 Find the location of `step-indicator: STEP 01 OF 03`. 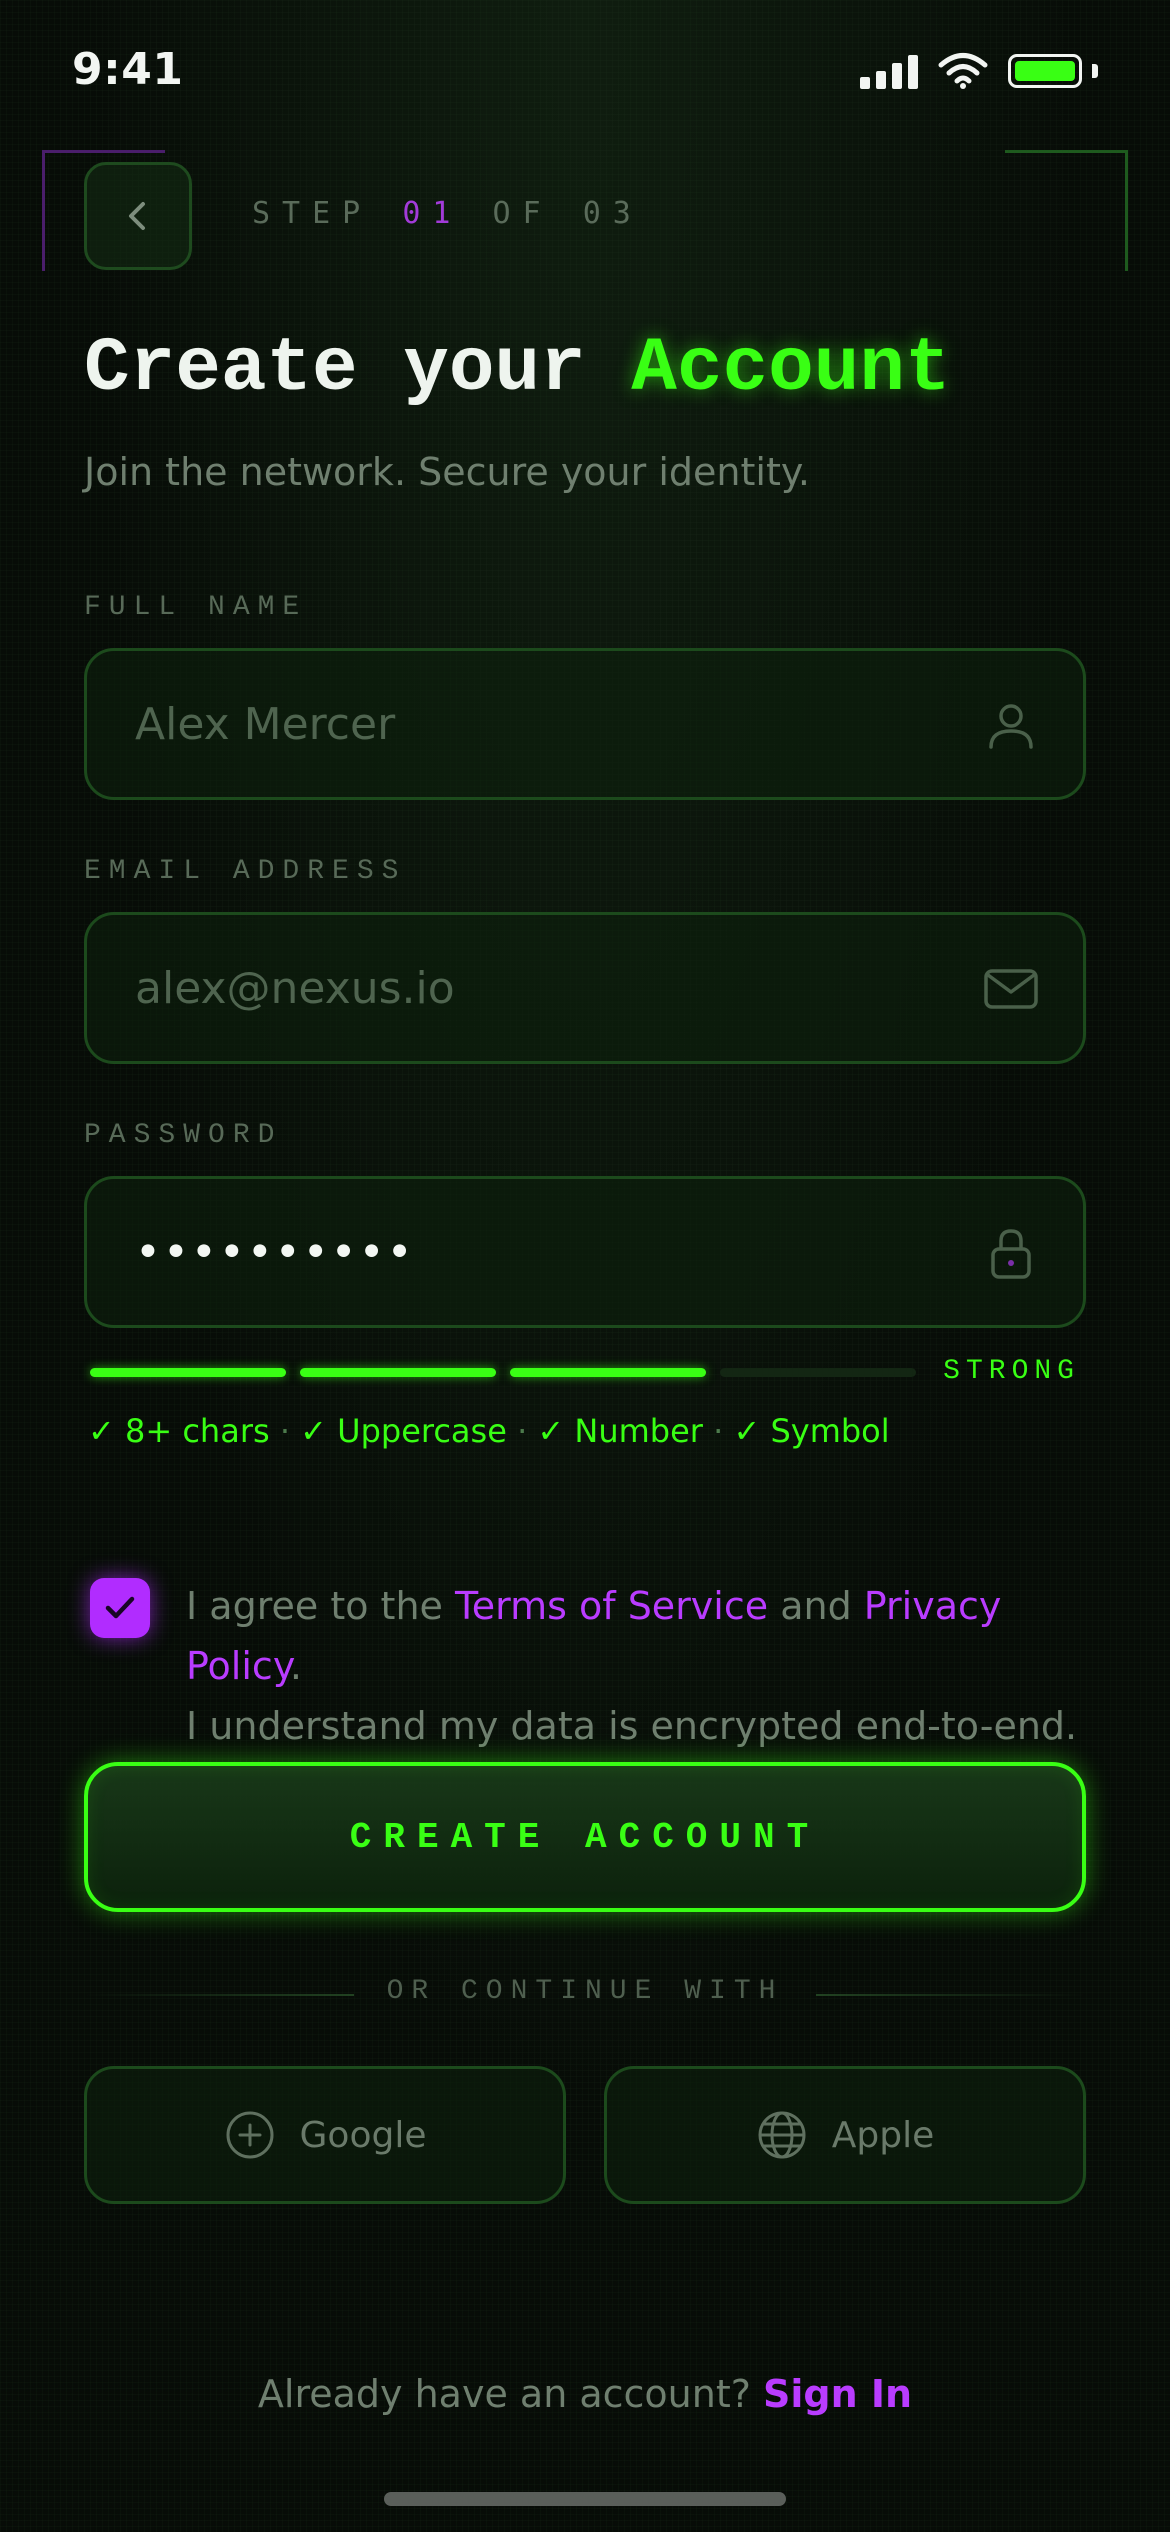

step-indicator: STEP 01 OF 03 is located at coordinates (447, 213).